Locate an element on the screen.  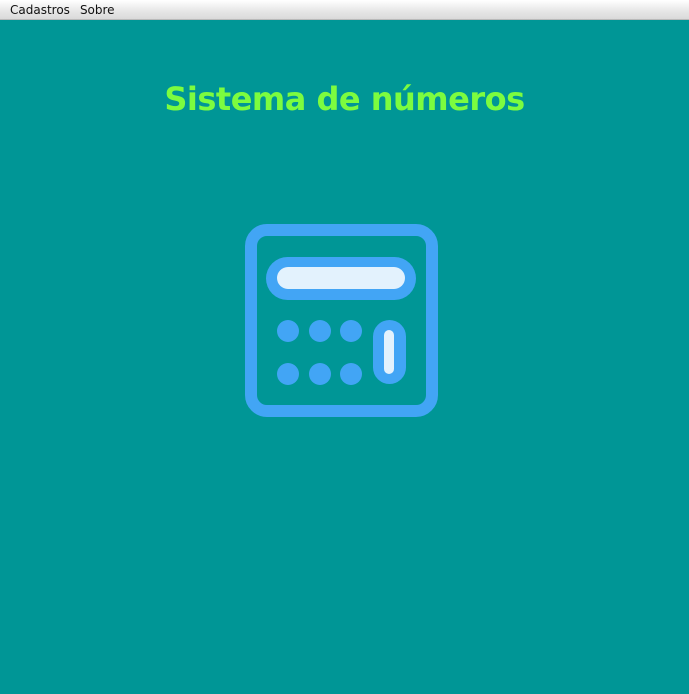
menu-bar: Cadastros Sobre is located at coordinates (344, 10).